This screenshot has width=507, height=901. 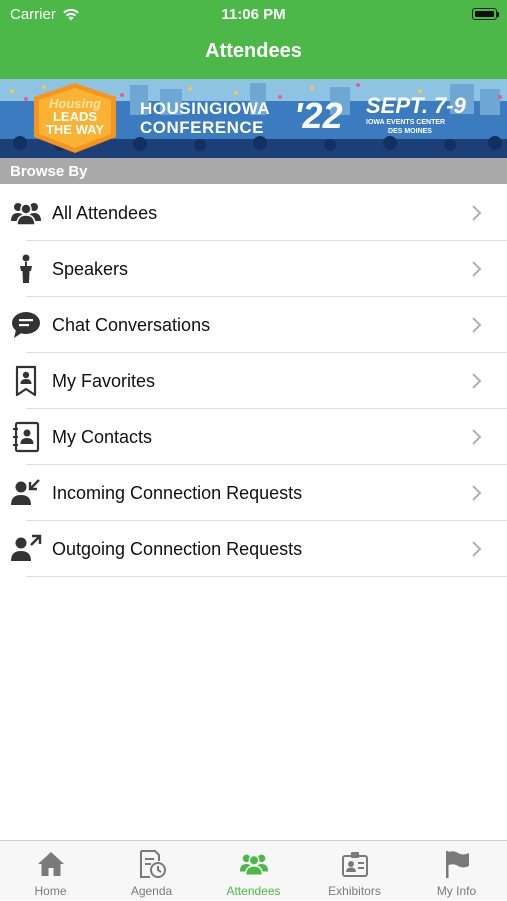 I want to click on person-incoming-icon, so click(x=25, y=492).